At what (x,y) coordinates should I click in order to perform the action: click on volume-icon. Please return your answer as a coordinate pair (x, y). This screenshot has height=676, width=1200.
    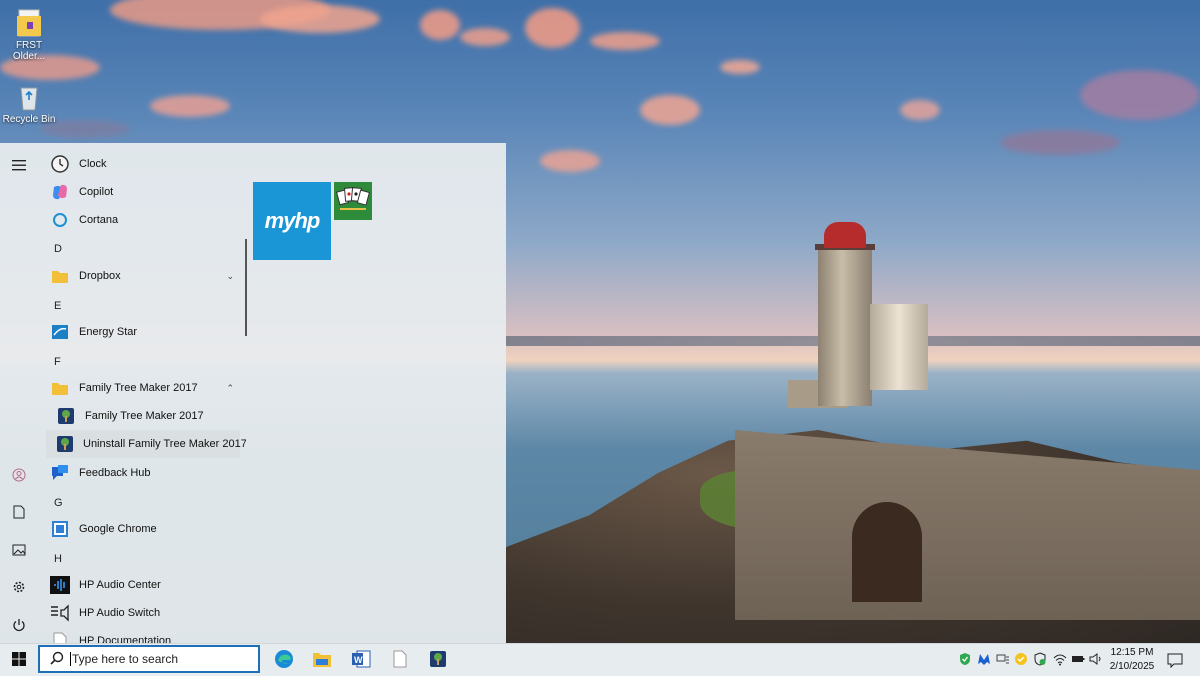
    Looking at the image, I should click on (1096, 659).